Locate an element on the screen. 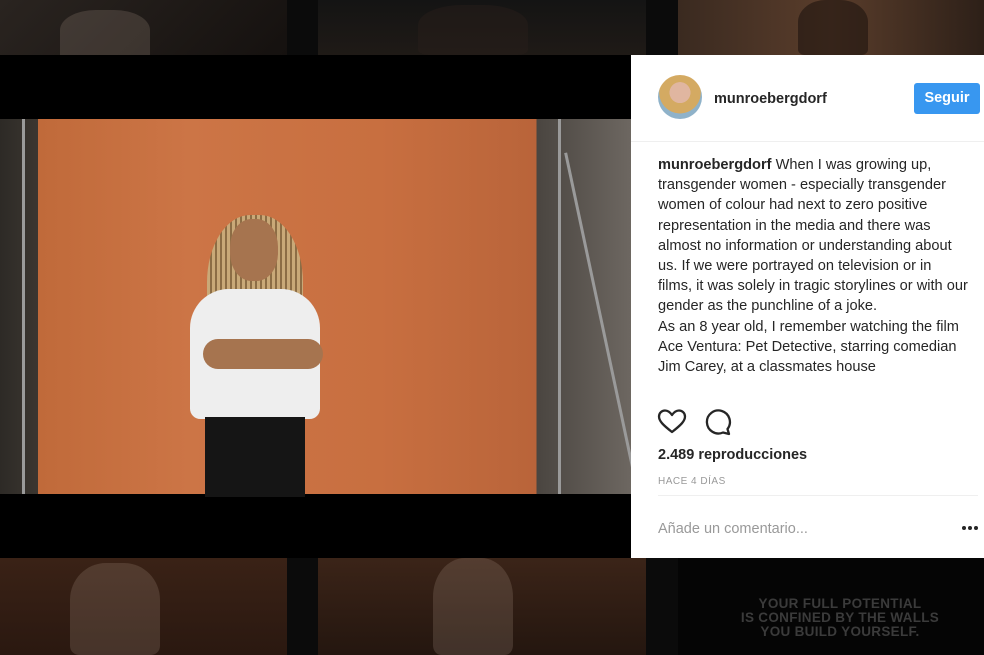 The width and height of the screenshot is (984, 655). grid-thumbnail-bottom-left is located at coordinates (143, 606).